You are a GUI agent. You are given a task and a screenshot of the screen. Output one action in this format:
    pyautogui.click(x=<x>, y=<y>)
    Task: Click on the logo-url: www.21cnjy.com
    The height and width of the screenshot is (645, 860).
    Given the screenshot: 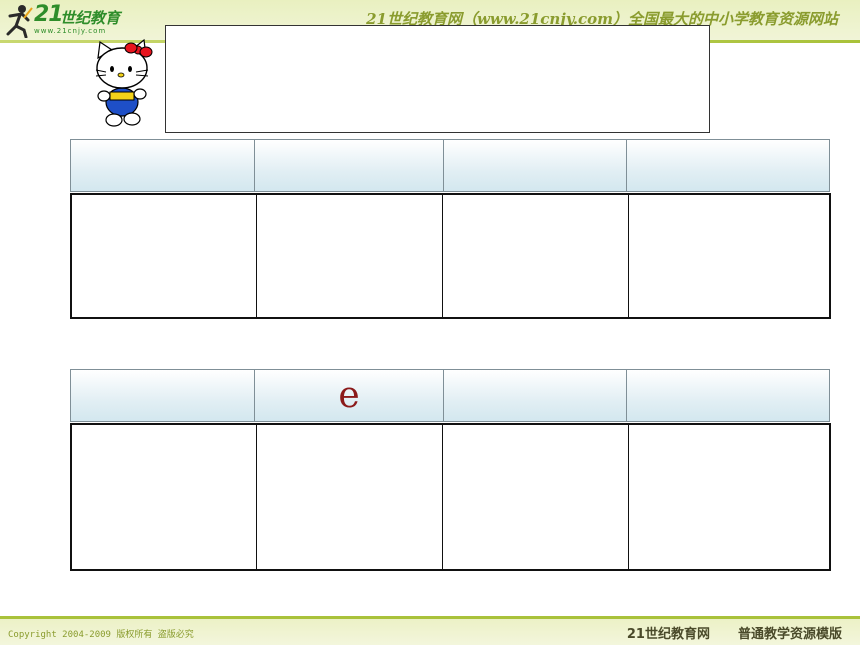 What is the action you would take?
    pyautogui.click(x=70, y=31)
    